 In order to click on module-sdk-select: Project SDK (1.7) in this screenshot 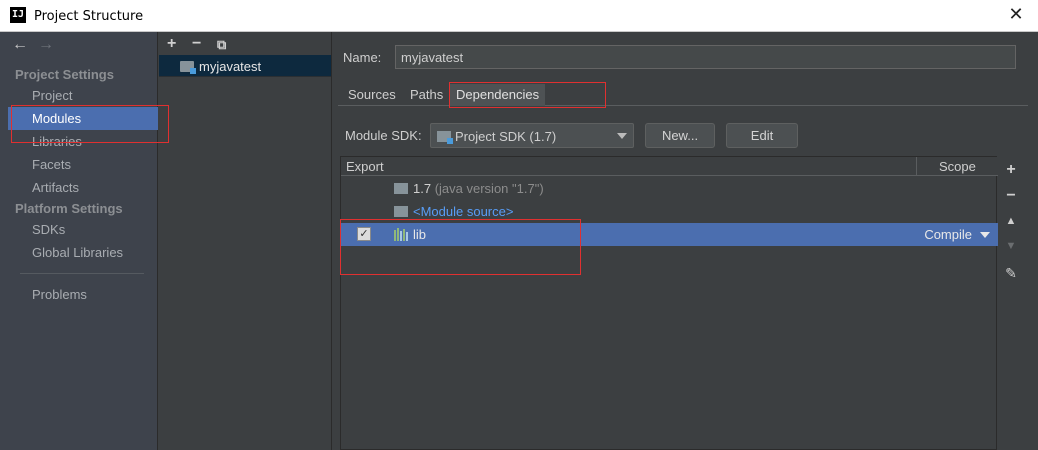, I will do `click(532, 135)`.